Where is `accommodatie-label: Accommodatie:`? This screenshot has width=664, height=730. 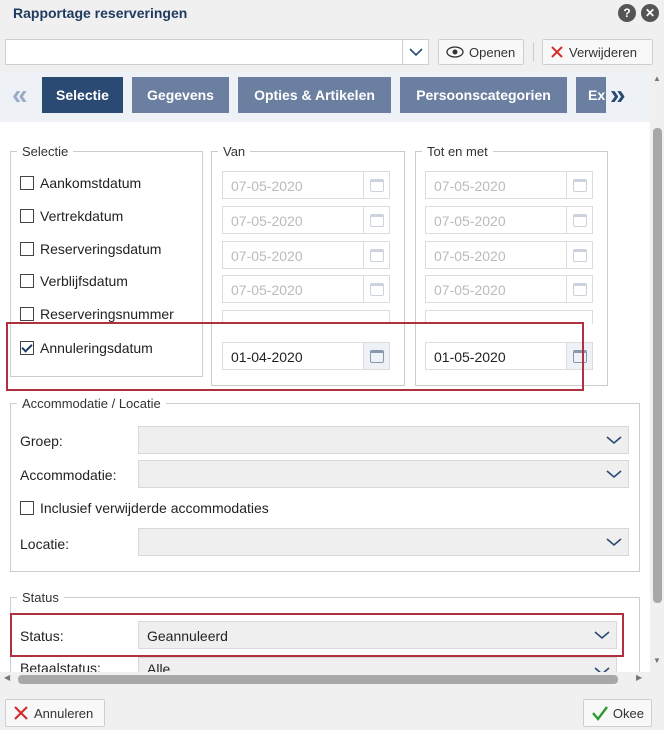
accommodatie-label: Accommodatie: is located at coordinates (68, 475).